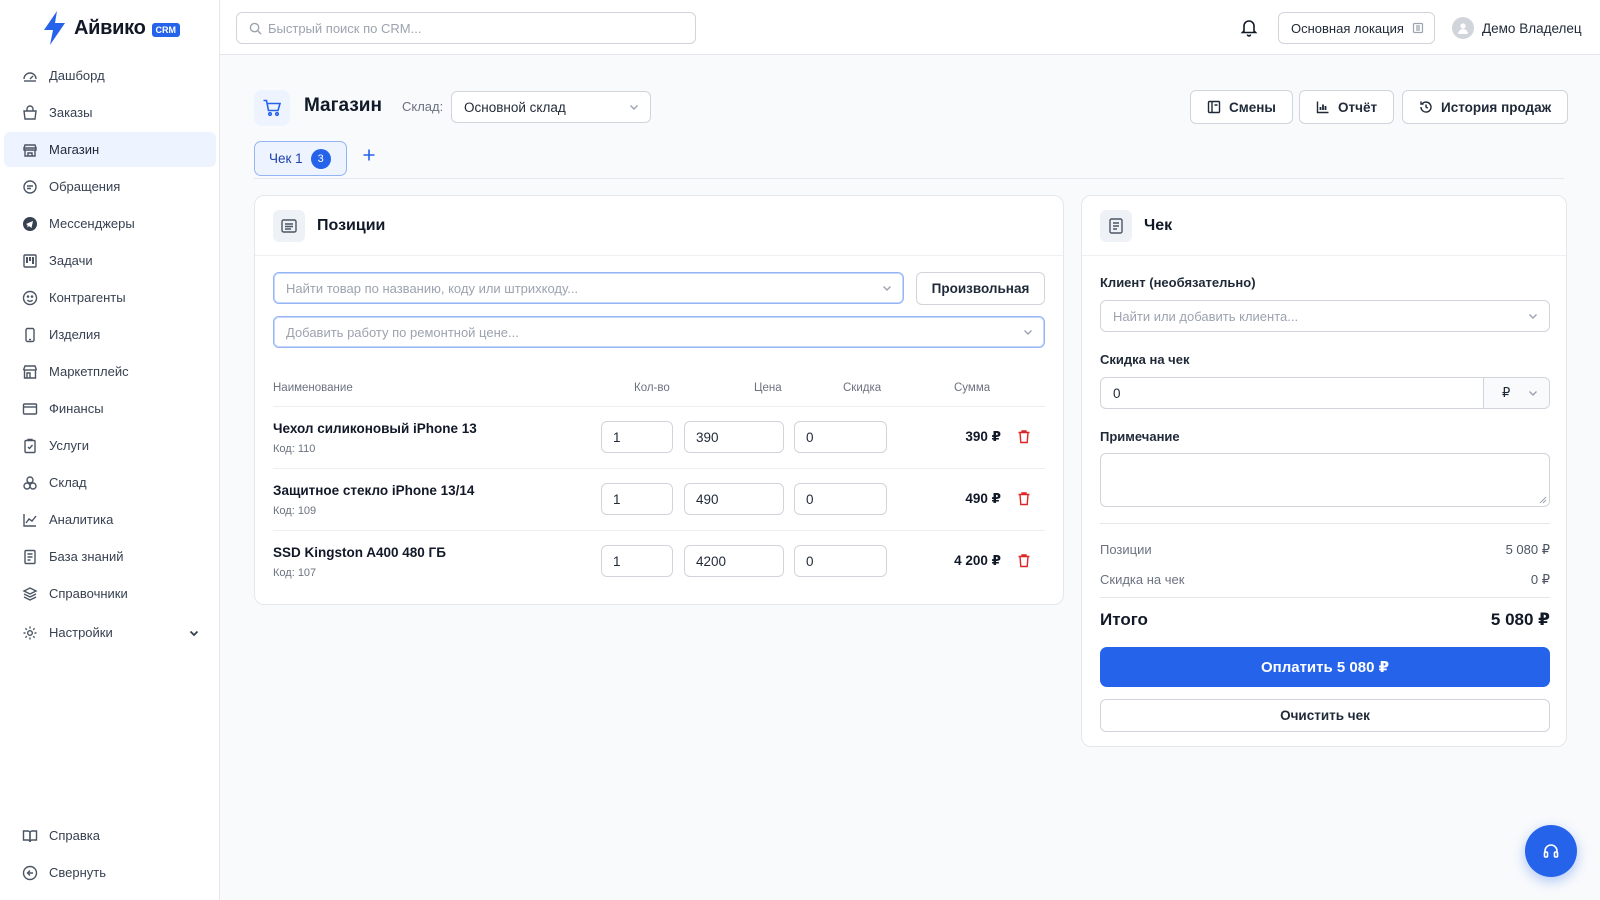 The height and width of the screenshot is (900, 1600). Describe the element at coordinates (110, 186) in the screenshot. I see `sidebar-item-requests: Обращения` at that location.